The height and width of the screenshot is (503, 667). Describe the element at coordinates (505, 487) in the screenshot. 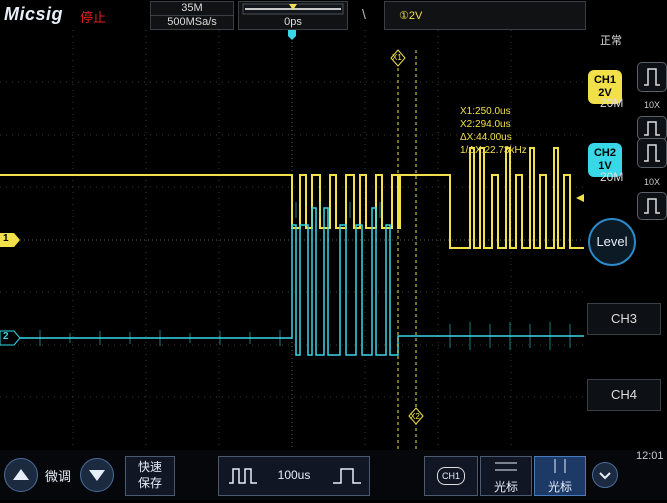

I see `horizontal-cursor-label: 光标` at that location.